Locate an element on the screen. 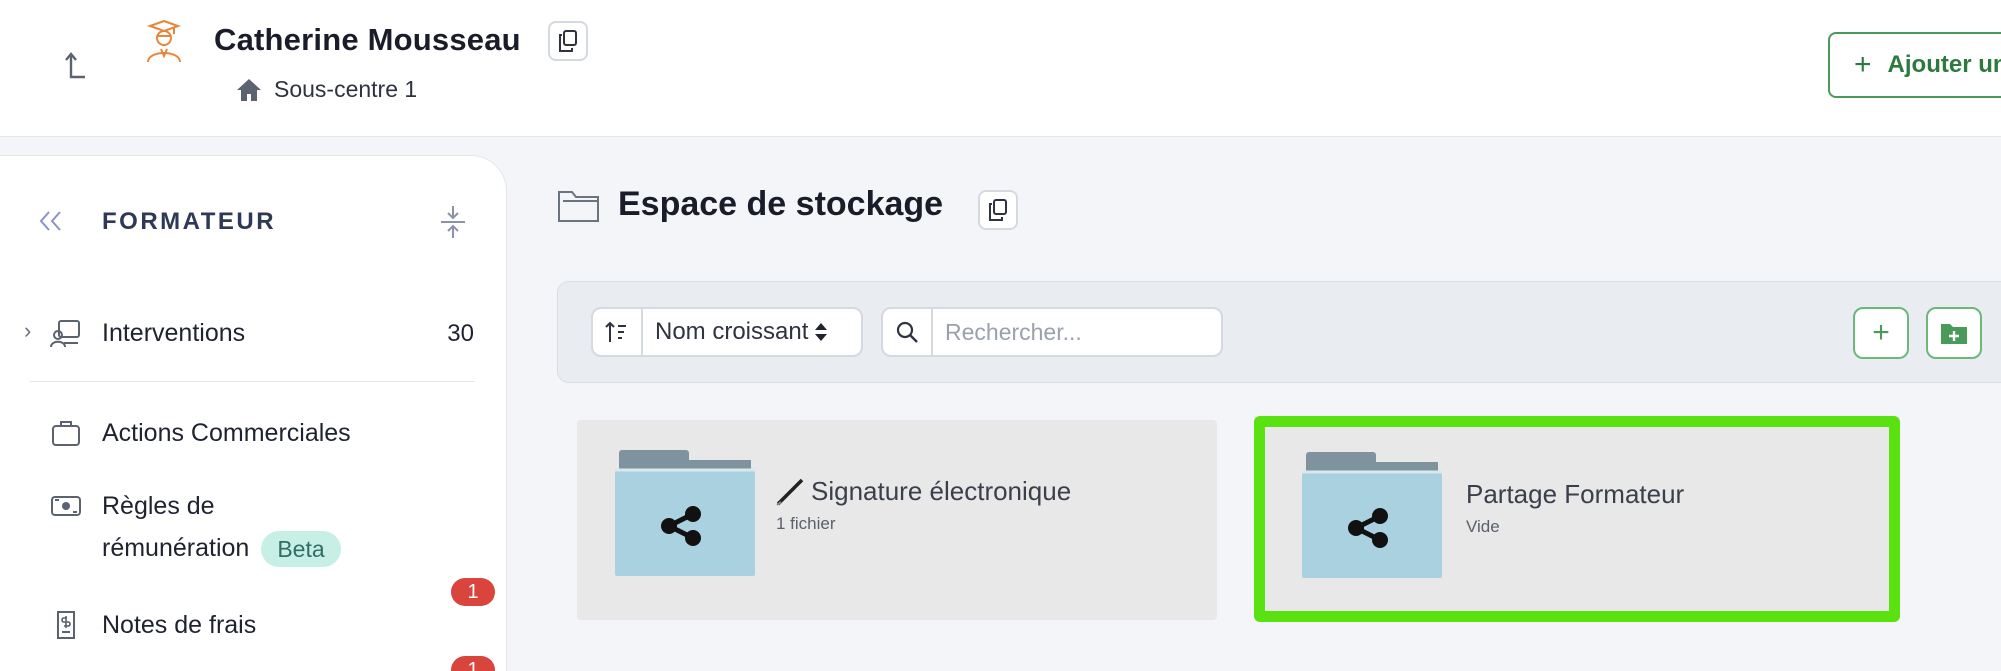 Image resolution: width=2001 pixels, height=671 pixels. sidebar-divider is located at coordinates (252, 381).